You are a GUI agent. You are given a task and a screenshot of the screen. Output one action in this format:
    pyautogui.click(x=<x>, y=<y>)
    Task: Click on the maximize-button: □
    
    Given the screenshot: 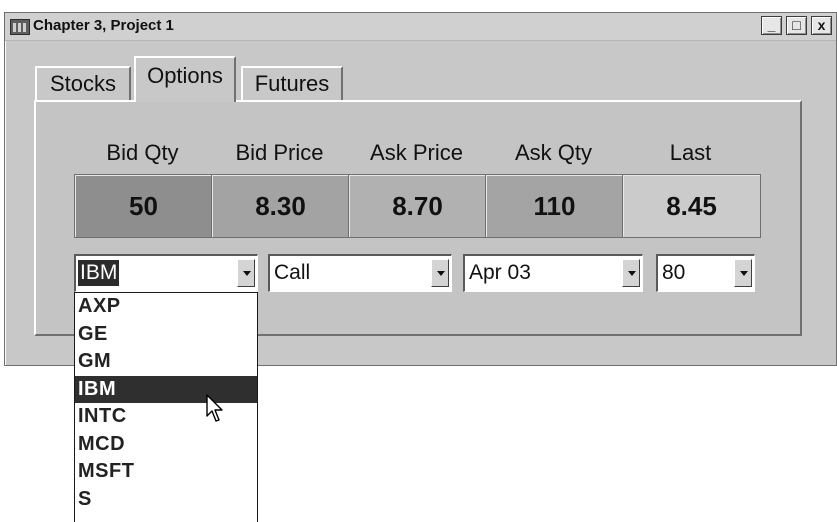 What is the action you would take?
    pyautogui.click(x=796, y=25)
    